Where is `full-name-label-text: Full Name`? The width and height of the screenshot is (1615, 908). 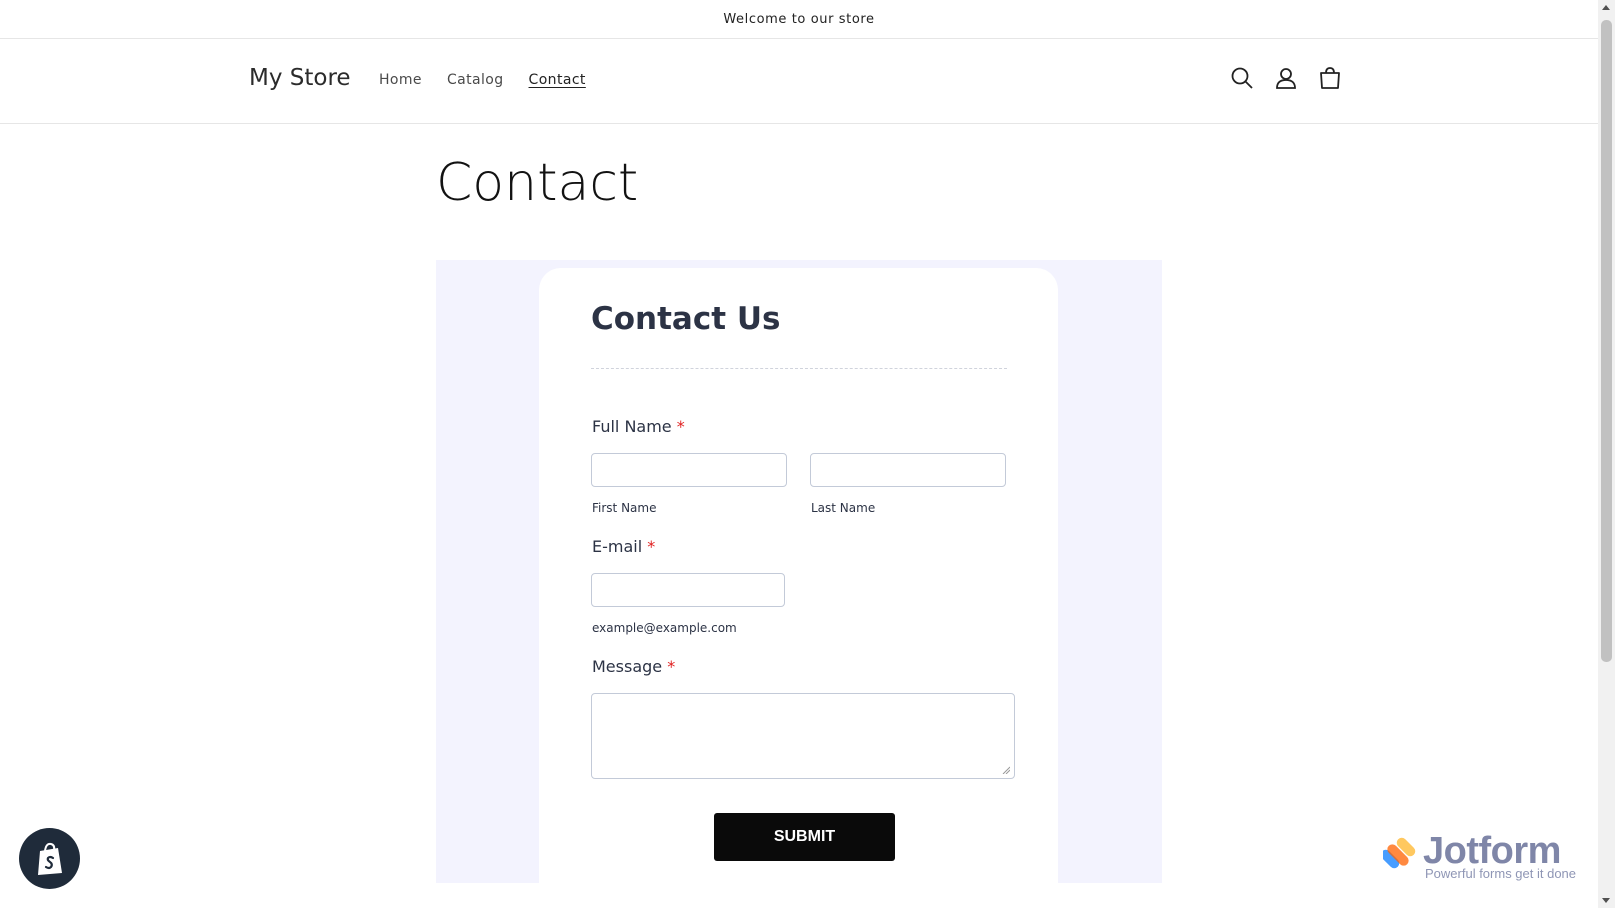
full-name-label-text: Full Name is located at coordinates (632, 426).